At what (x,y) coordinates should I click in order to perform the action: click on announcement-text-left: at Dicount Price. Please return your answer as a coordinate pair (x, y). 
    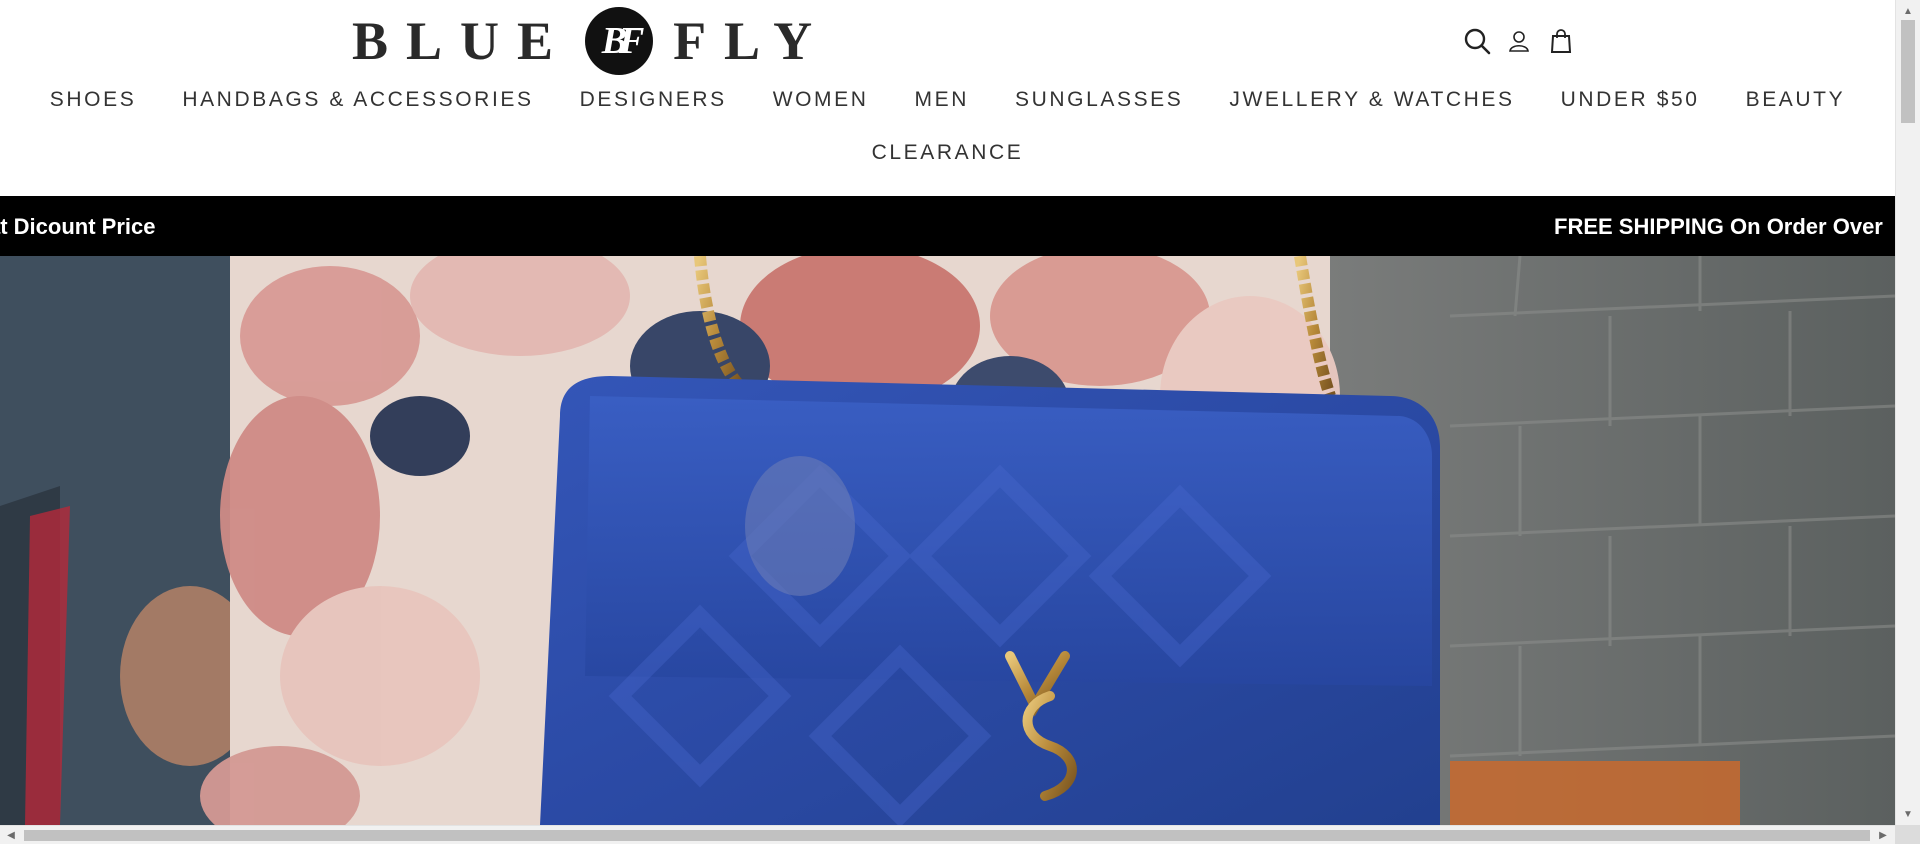
    Looking at the image, I should click on (78, 226).